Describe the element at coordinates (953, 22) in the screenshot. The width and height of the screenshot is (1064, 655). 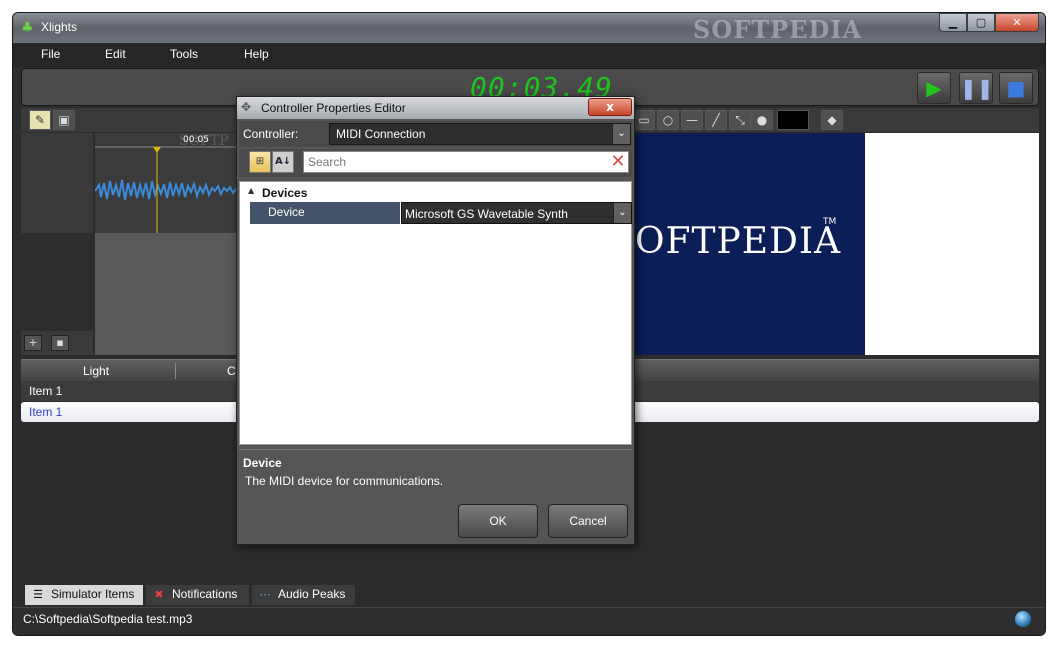
I see `minimize-button: ▁` at that location.